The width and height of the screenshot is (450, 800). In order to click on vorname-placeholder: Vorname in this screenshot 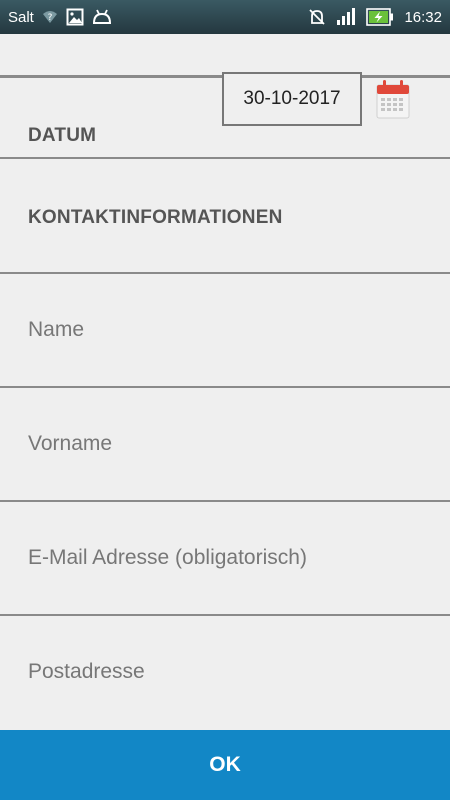, I will do `click(70, 443)`.